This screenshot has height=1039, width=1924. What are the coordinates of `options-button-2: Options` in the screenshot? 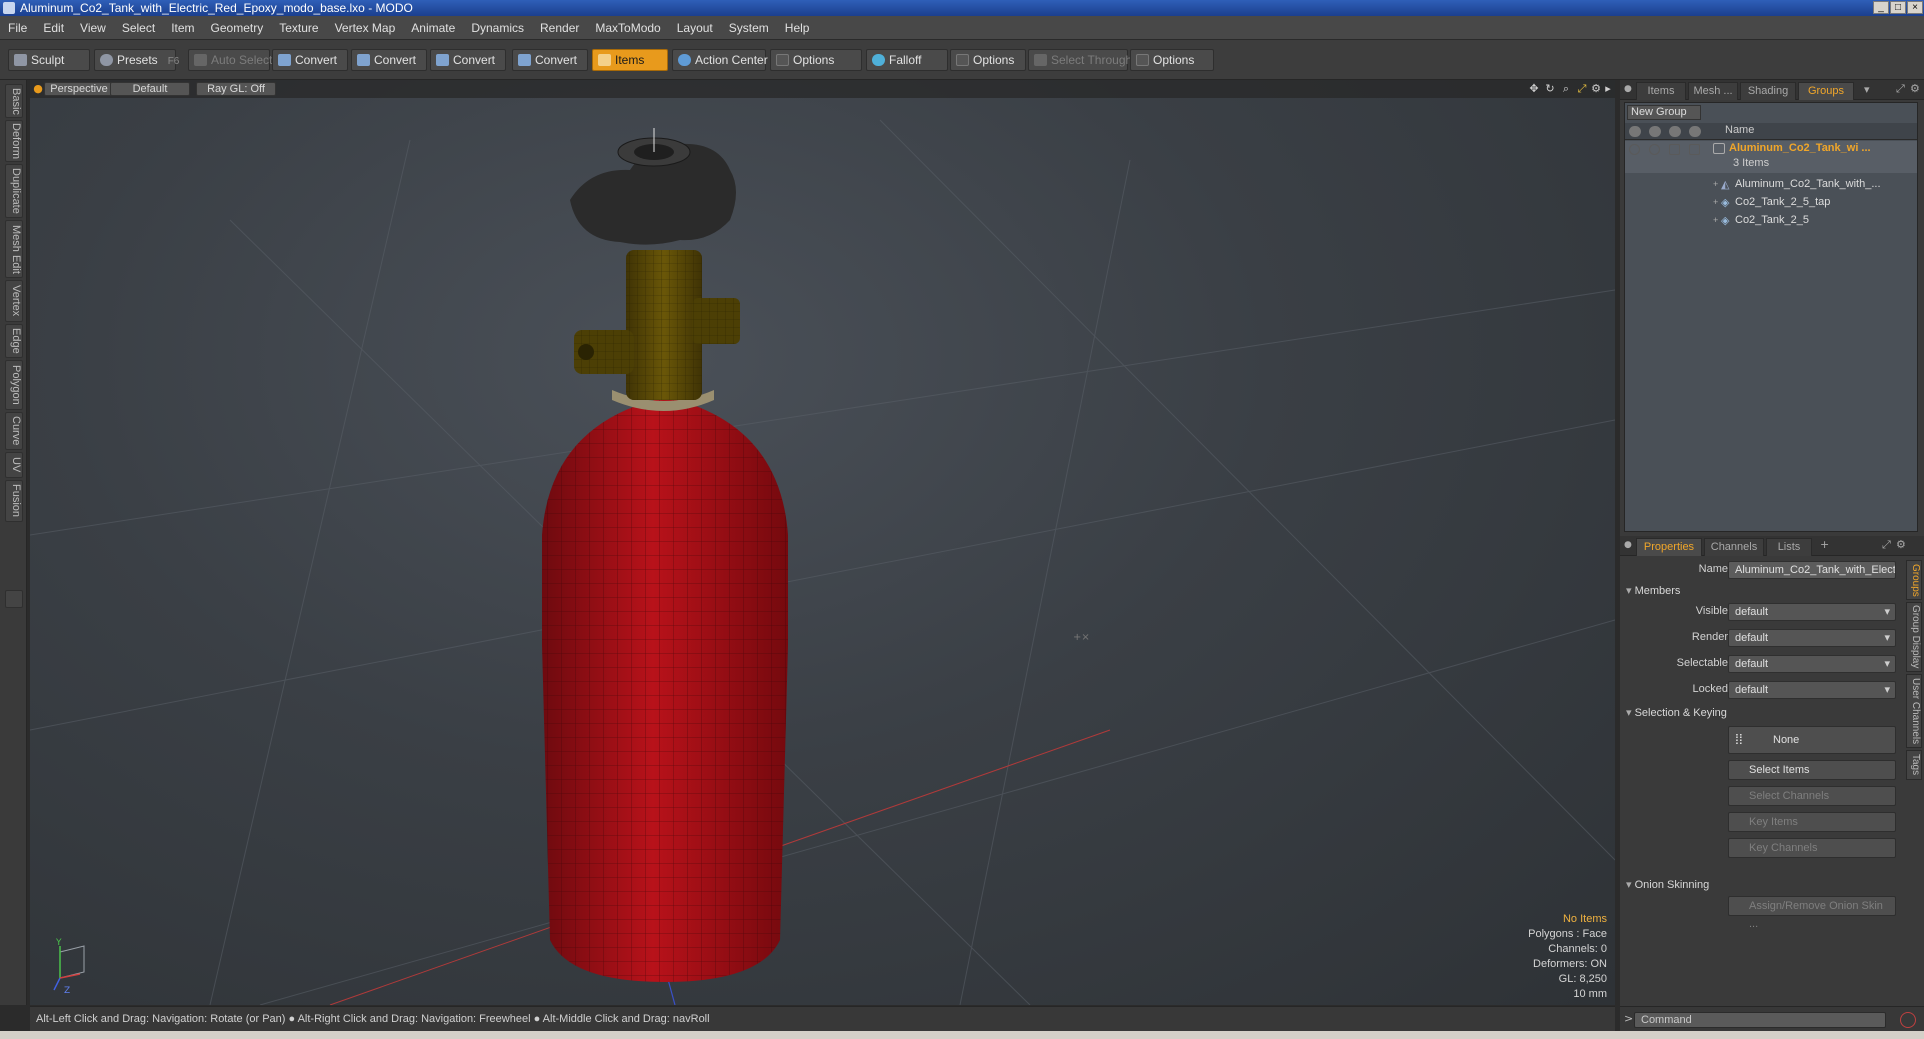 It's located at (988, 60).